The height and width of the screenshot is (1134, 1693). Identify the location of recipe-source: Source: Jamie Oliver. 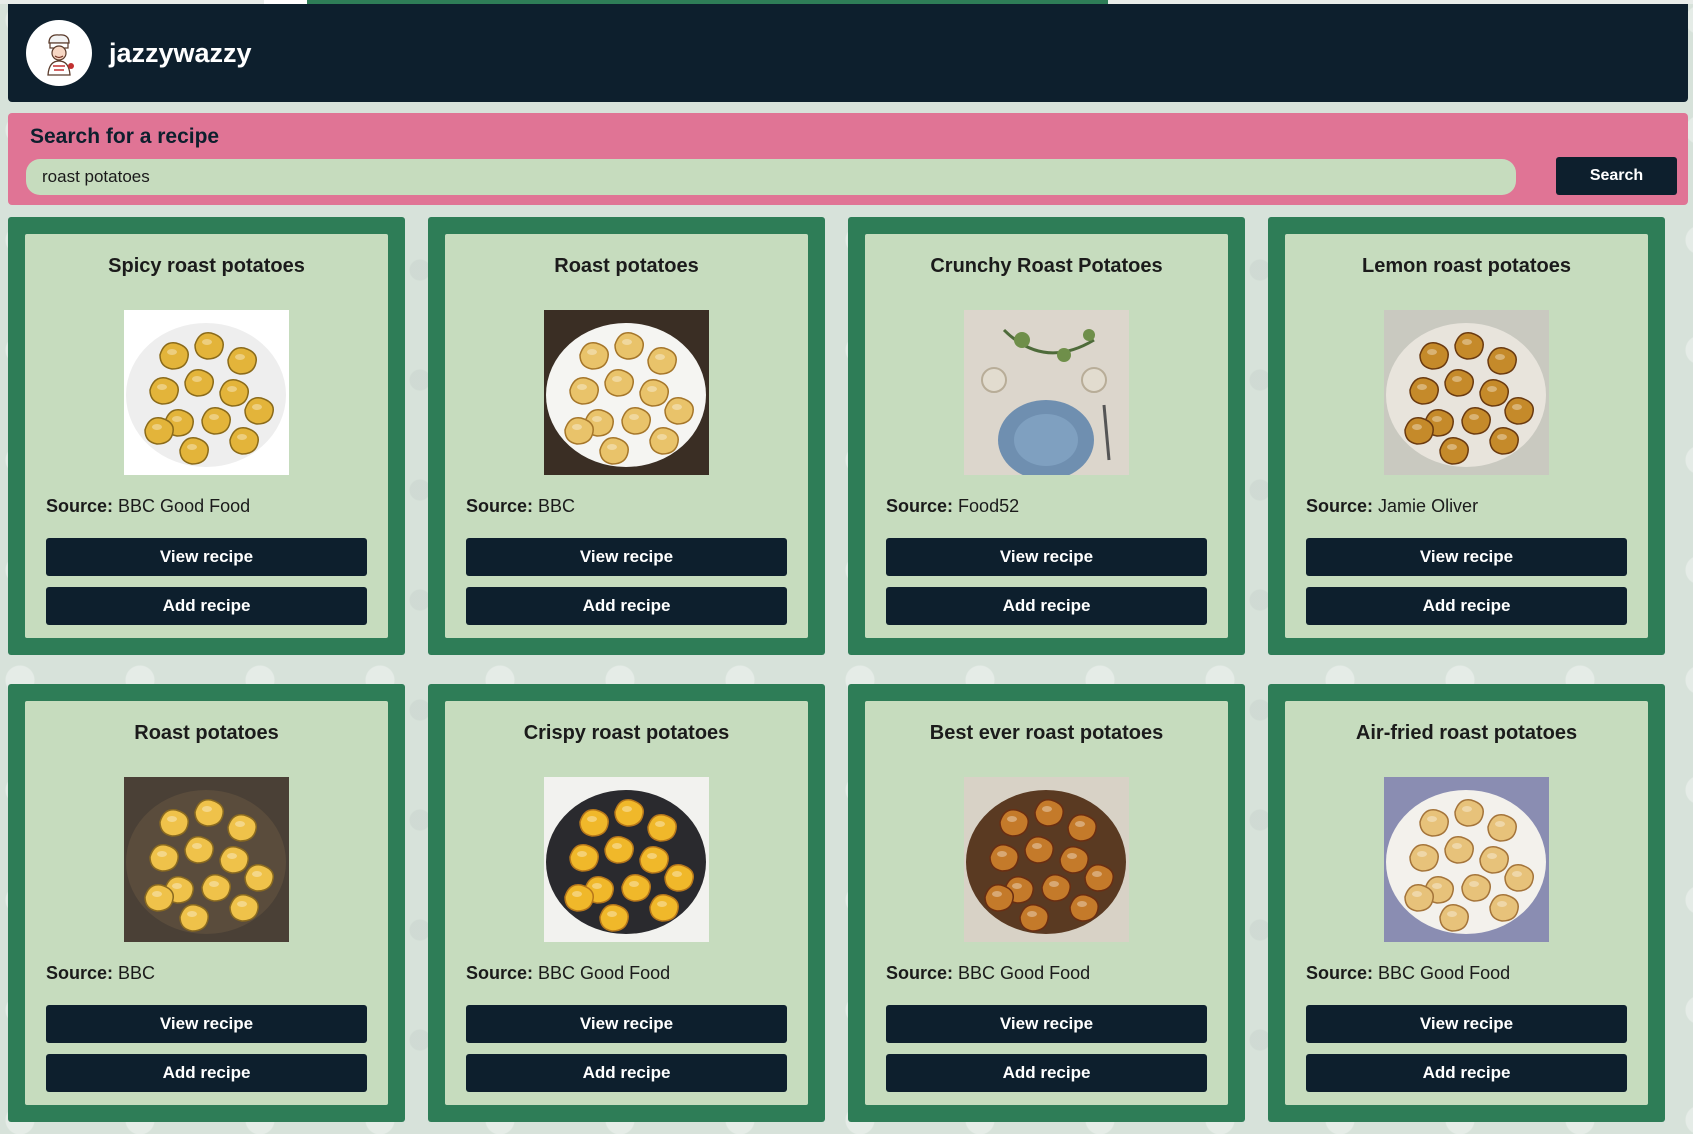
(1392, 506).